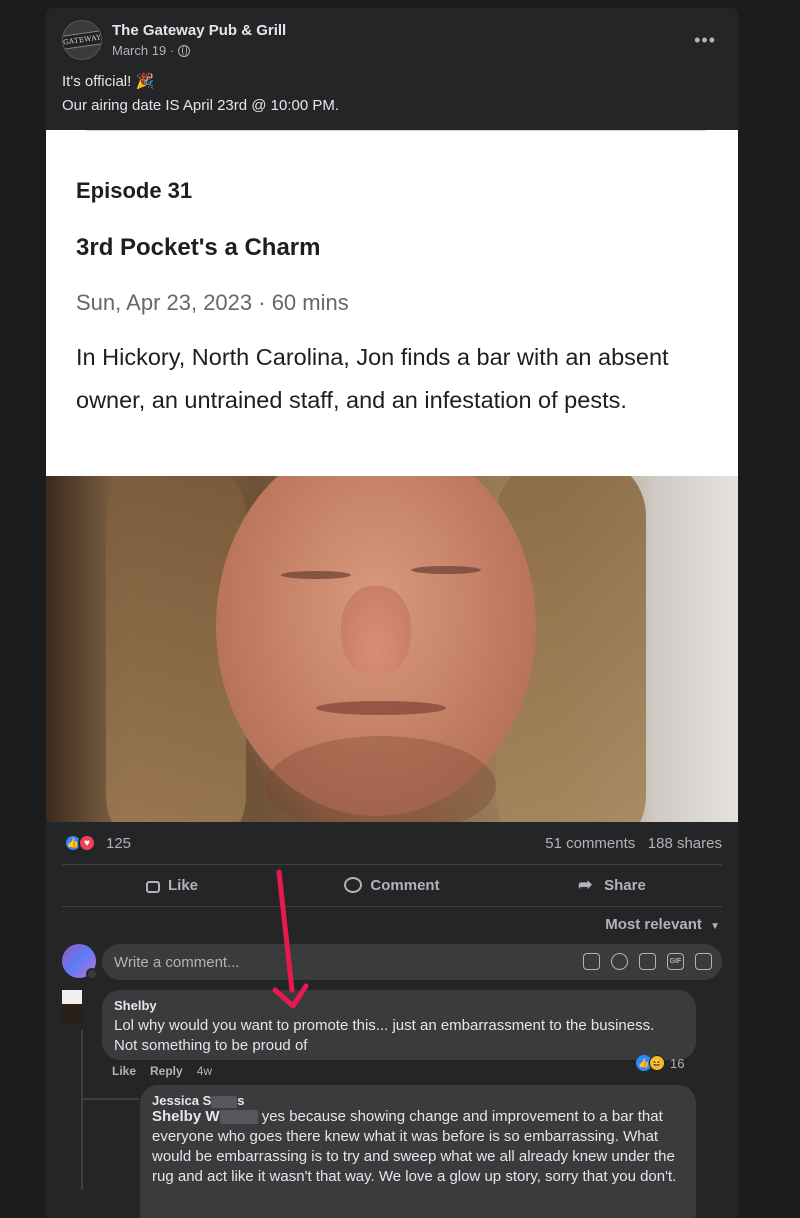  I want to click on haha-reaction-icon: 😆, so click(657, 1063).